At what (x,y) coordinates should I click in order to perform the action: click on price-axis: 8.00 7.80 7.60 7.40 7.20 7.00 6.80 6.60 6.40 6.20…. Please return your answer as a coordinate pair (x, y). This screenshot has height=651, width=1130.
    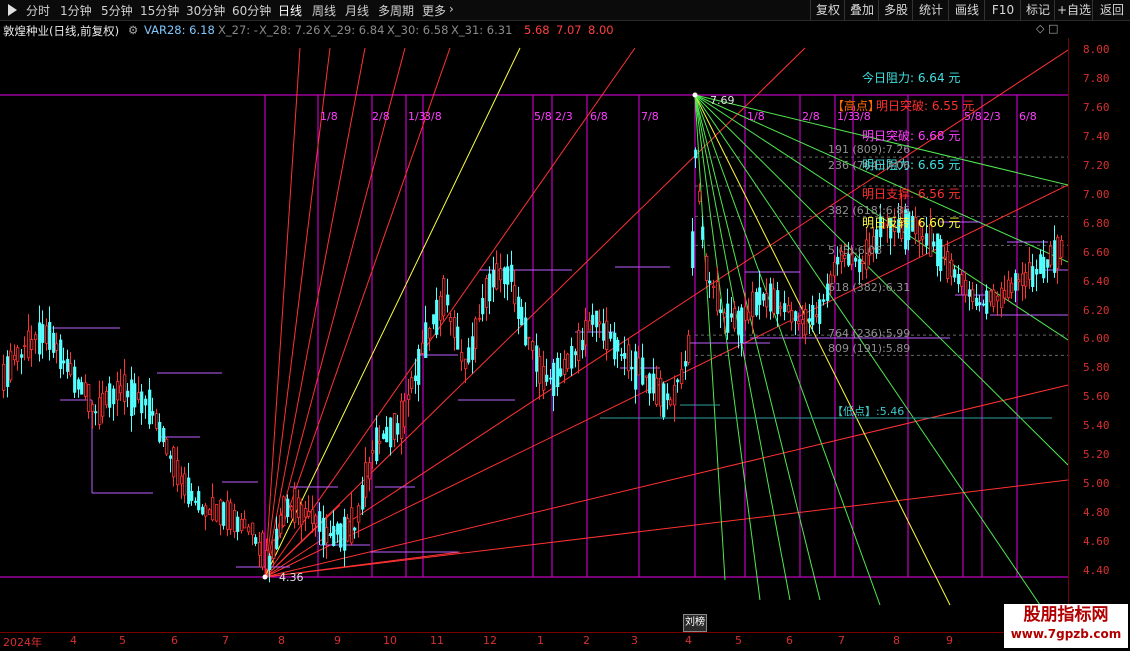
    Looking at the image, I should click on (1099, 335).